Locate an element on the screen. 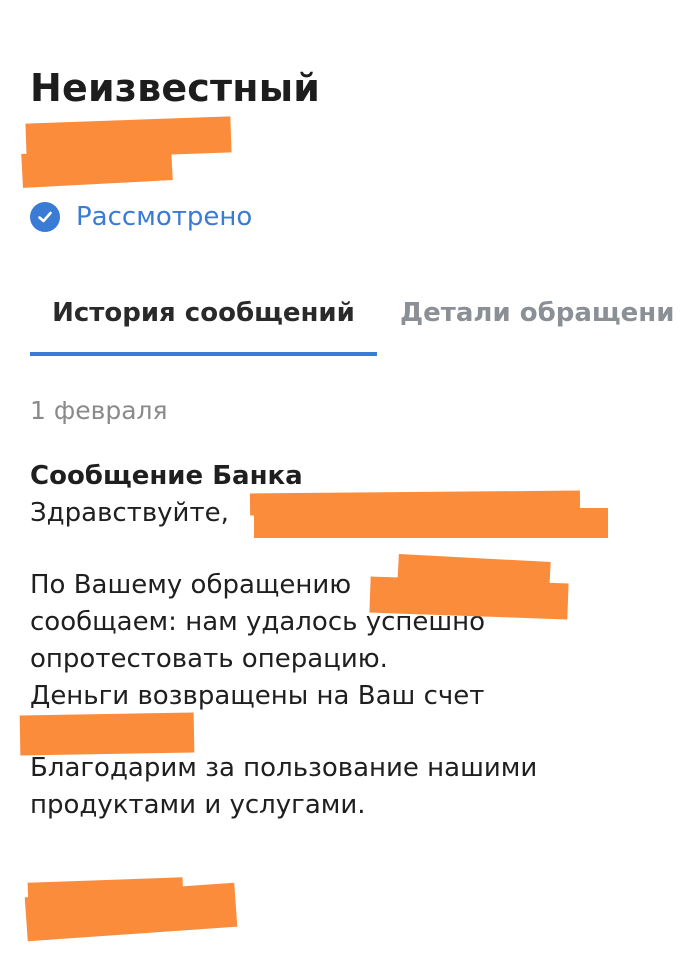 This screenshot has height=970, width=700. message-line: сообщаем: нам удалось успешно is located at coordinates (258, 622).